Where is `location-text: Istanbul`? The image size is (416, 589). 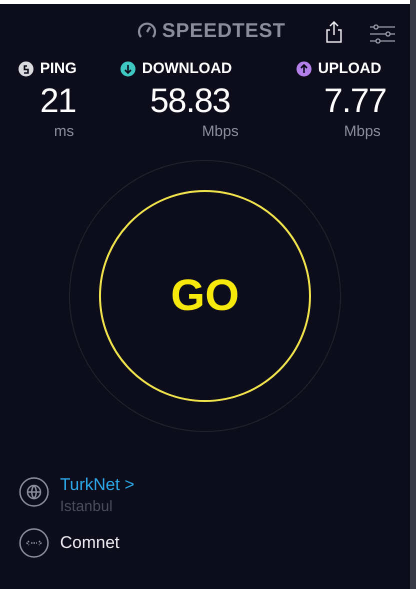
location-text: Istanbul is located at coordinates (87, 506).